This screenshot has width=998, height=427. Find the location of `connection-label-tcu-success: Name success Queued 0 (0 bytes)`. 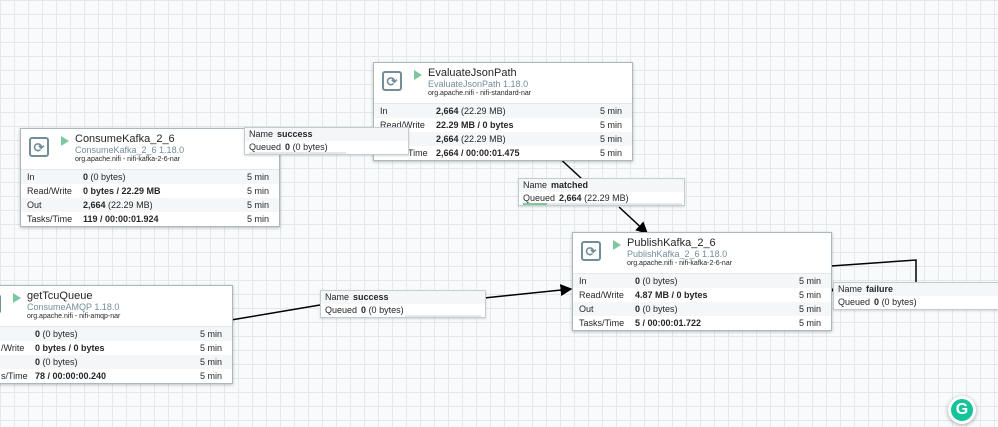

connection-label-tcu-success: Name success Queued 0 (0 bytes) is located at coordinates (403, 304).